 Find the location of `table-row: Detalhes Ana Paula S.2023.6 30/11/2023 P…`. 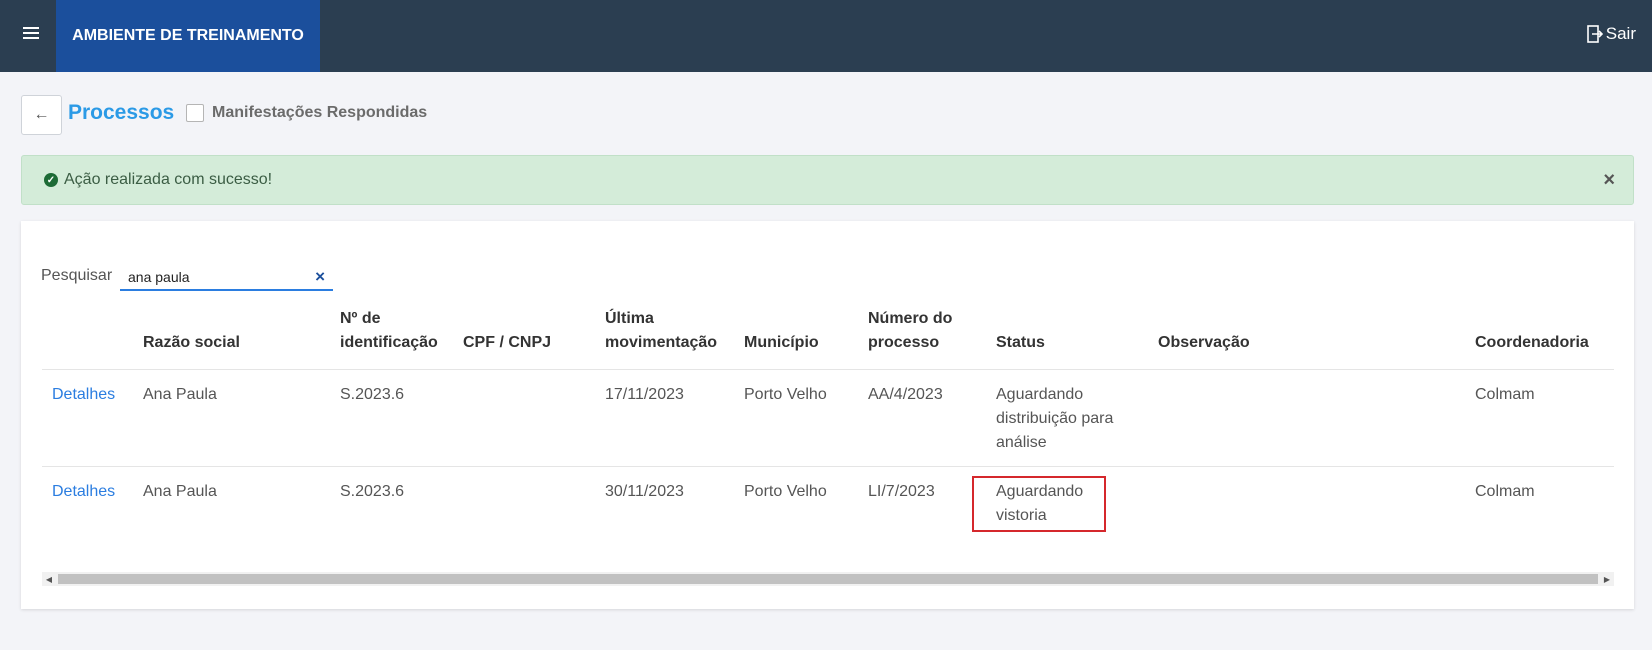

table-row: Detalhes Ana Paula S.2023.6 30/11/2023 P… is located at coordinates (828, 509).